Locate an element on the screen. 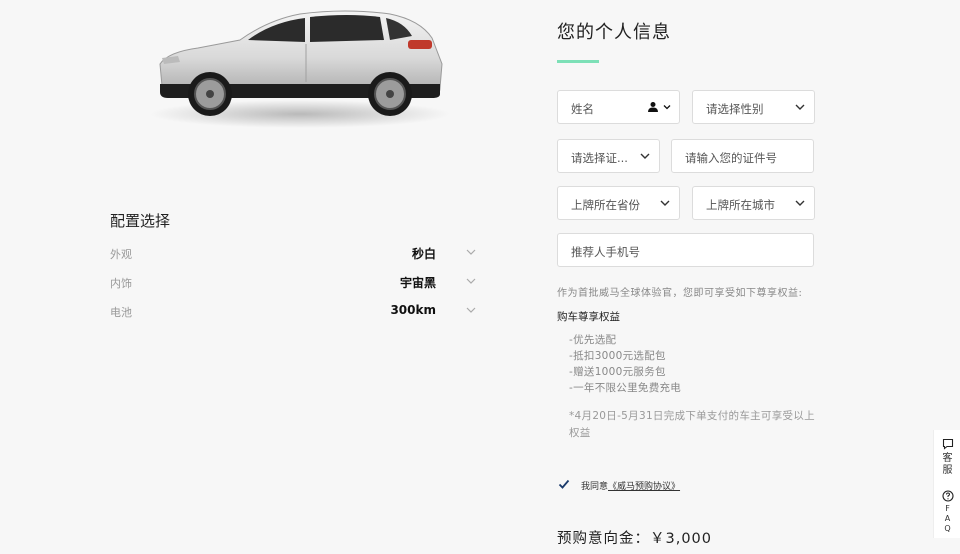 This screenshot has width=960, height=554. id-number-placeholder: 请输入您的证件号 is located at coordinates (731, 158).